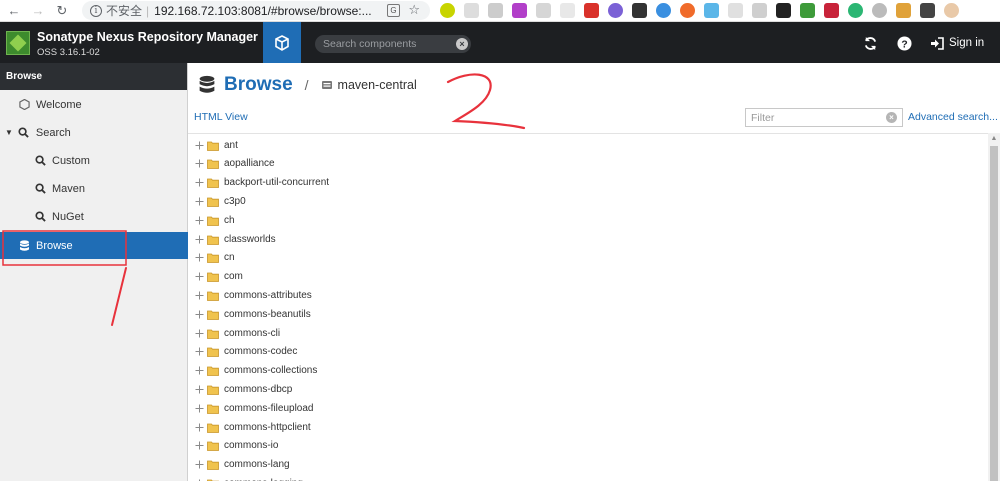 The height and width of the screenshot is (481, 1000). What do you see at coordinates (326, 85) in the screenshot?
I see `repository-icon` at bounding box center [326, 85].